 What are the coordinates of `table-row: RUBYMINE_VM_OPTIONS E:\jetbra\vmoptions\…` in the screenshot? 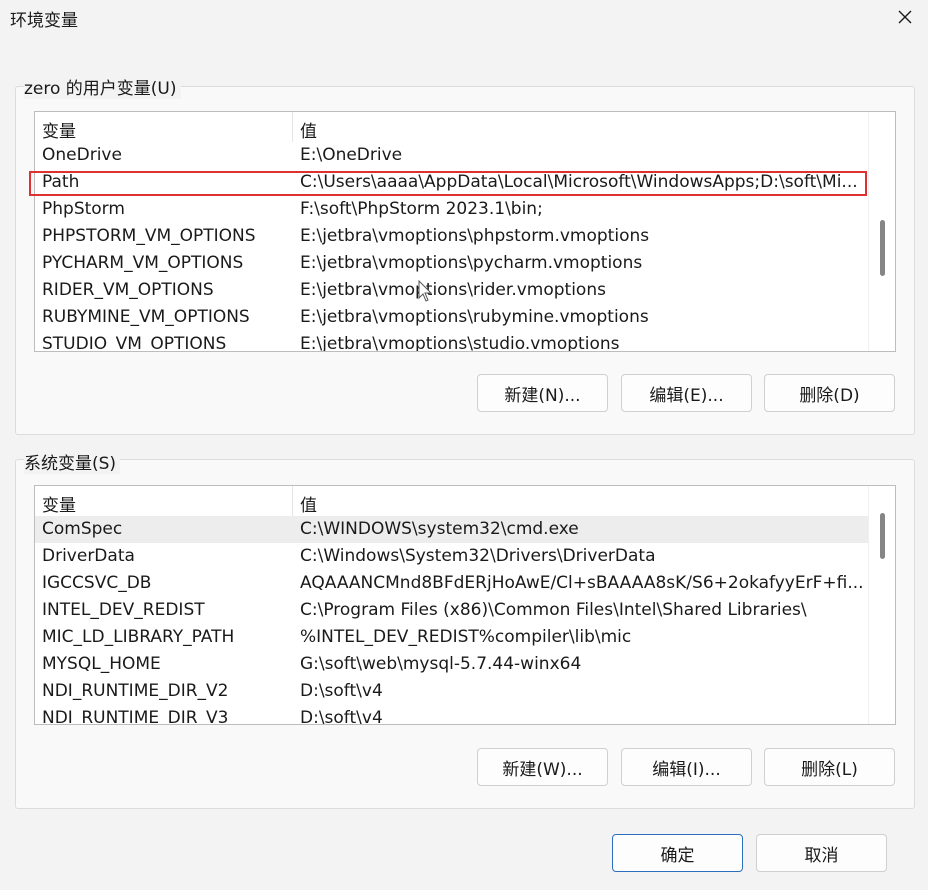 It's located at (452, 317).